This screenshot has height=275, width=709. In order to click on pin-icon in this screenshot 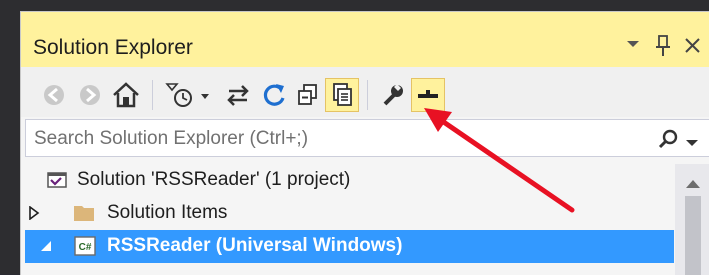, I will do `click(663, 45)`.